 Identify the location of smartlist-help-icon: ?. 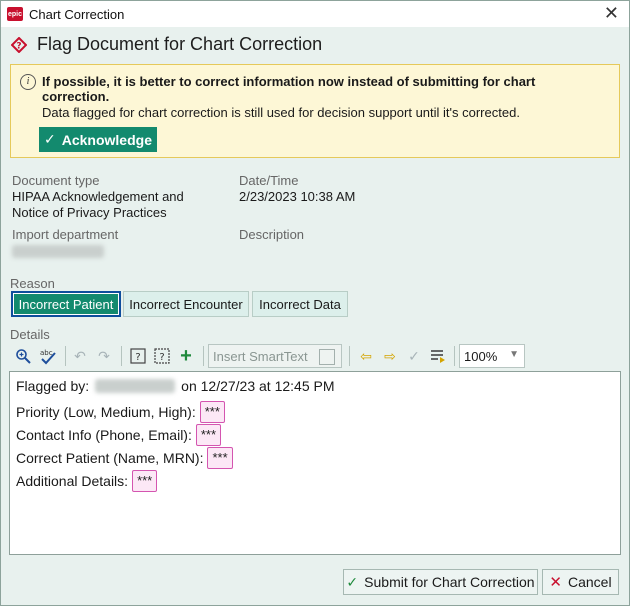
(138, 356).